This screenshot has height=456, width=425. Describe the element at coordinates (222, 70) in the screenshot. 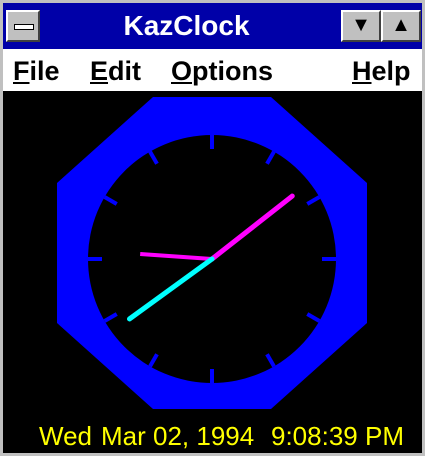

I see `menu-options: Options` at that location.